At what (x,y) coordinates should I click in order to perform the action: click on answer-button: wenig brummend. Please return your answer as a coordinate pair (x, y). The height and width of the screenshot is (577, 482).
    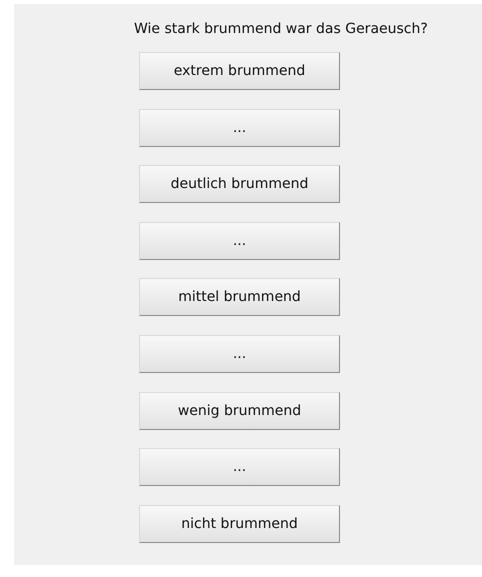
    Looking at the image, I should click on (239, 411).